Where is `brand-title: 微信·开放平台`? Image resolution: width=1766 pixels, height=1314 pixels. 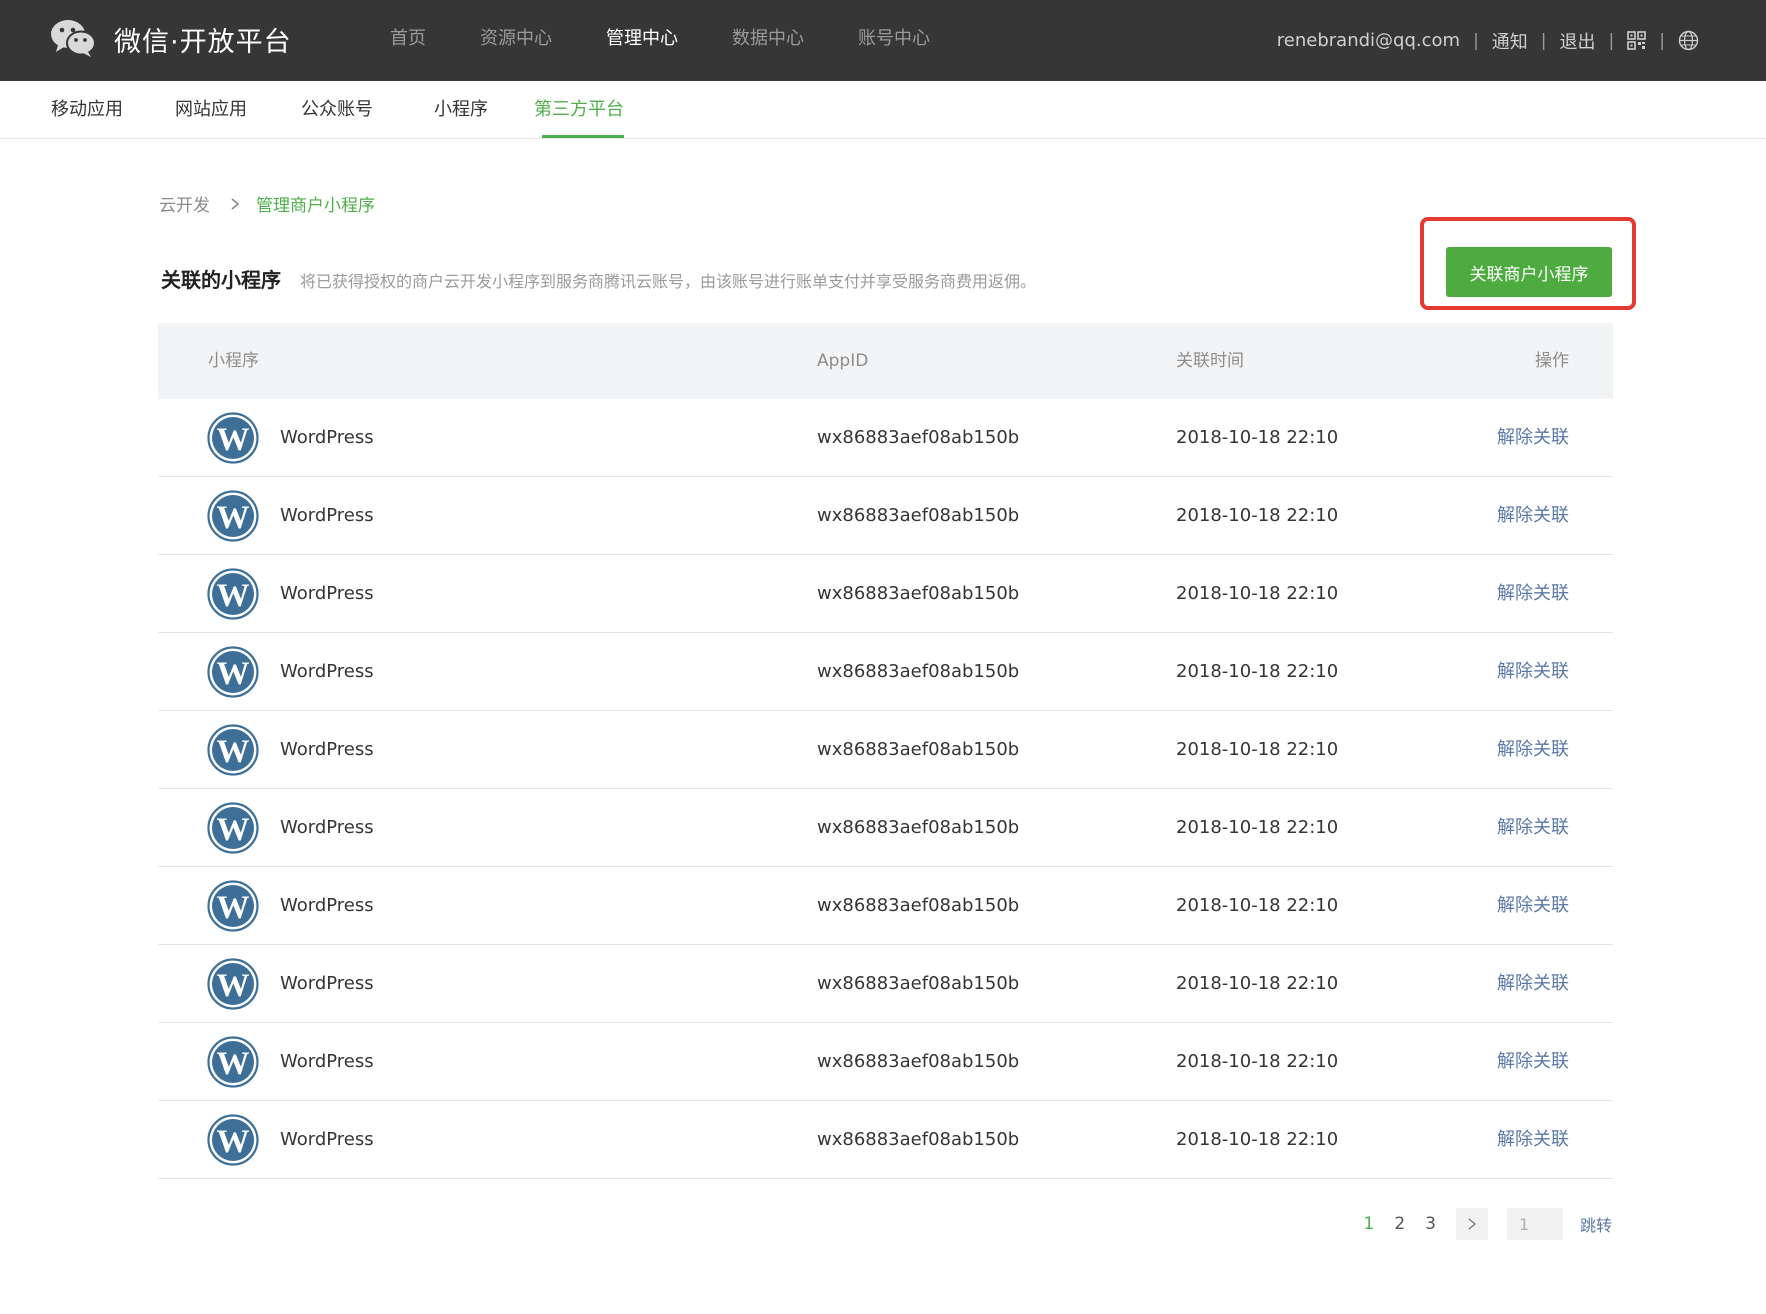 brand-title: 微信·开放平台 is located at coordinates (203, 39).